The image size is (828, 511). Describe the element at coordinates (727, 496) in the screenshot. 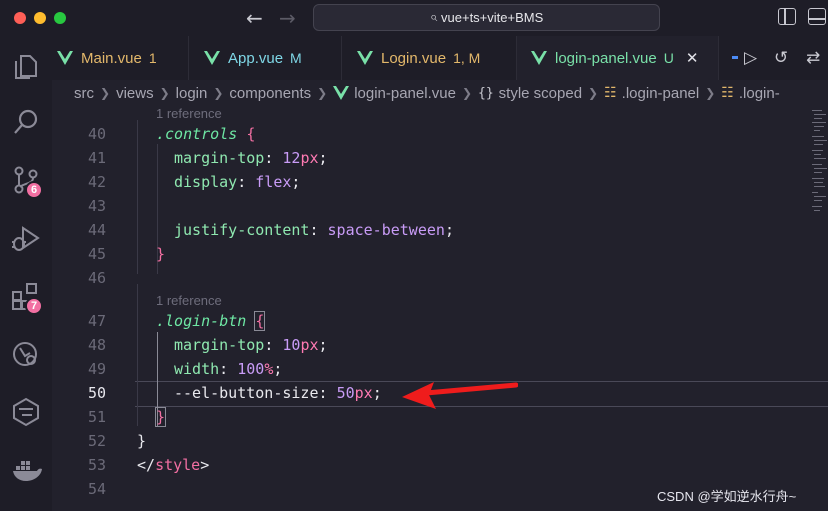

I see `watermark: CSDN @学如逆水行舟~` at that location.